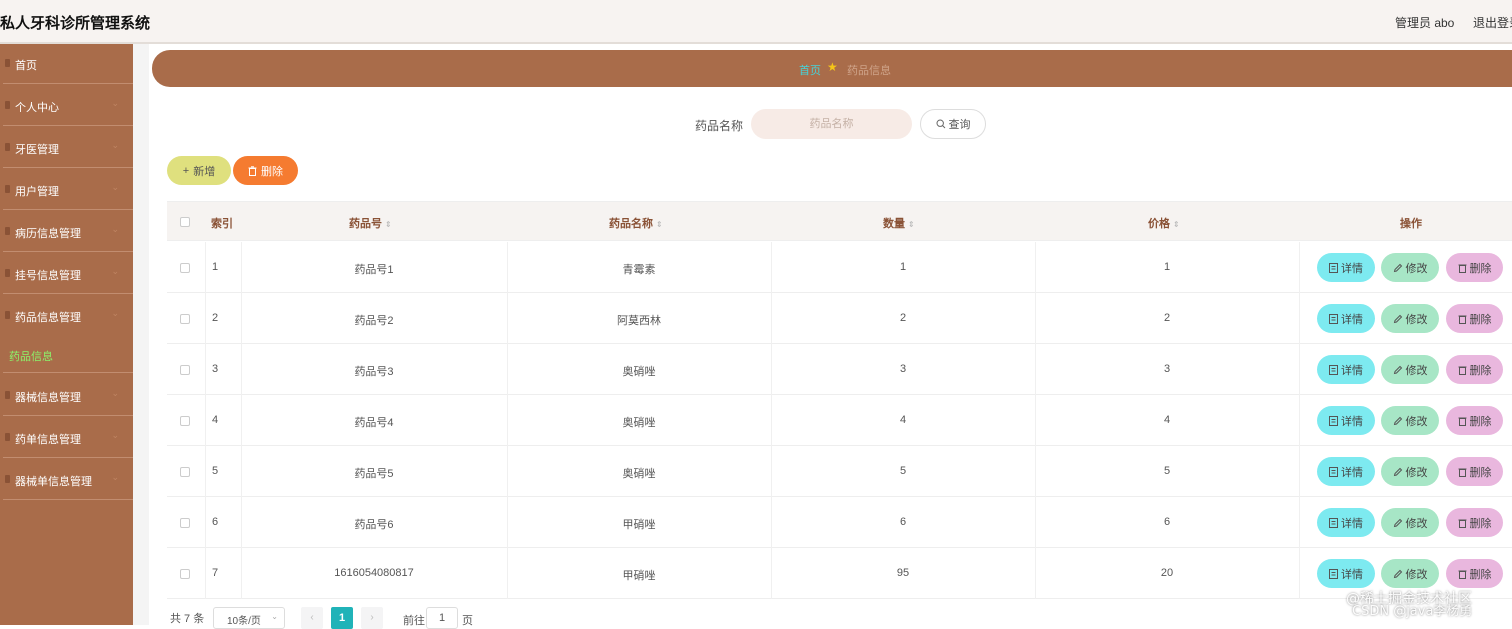 This screenshot has height=629, width=1512. I want to click on sidebar-item-dentist: 牙医管理 ⌄, so click(68, 147).